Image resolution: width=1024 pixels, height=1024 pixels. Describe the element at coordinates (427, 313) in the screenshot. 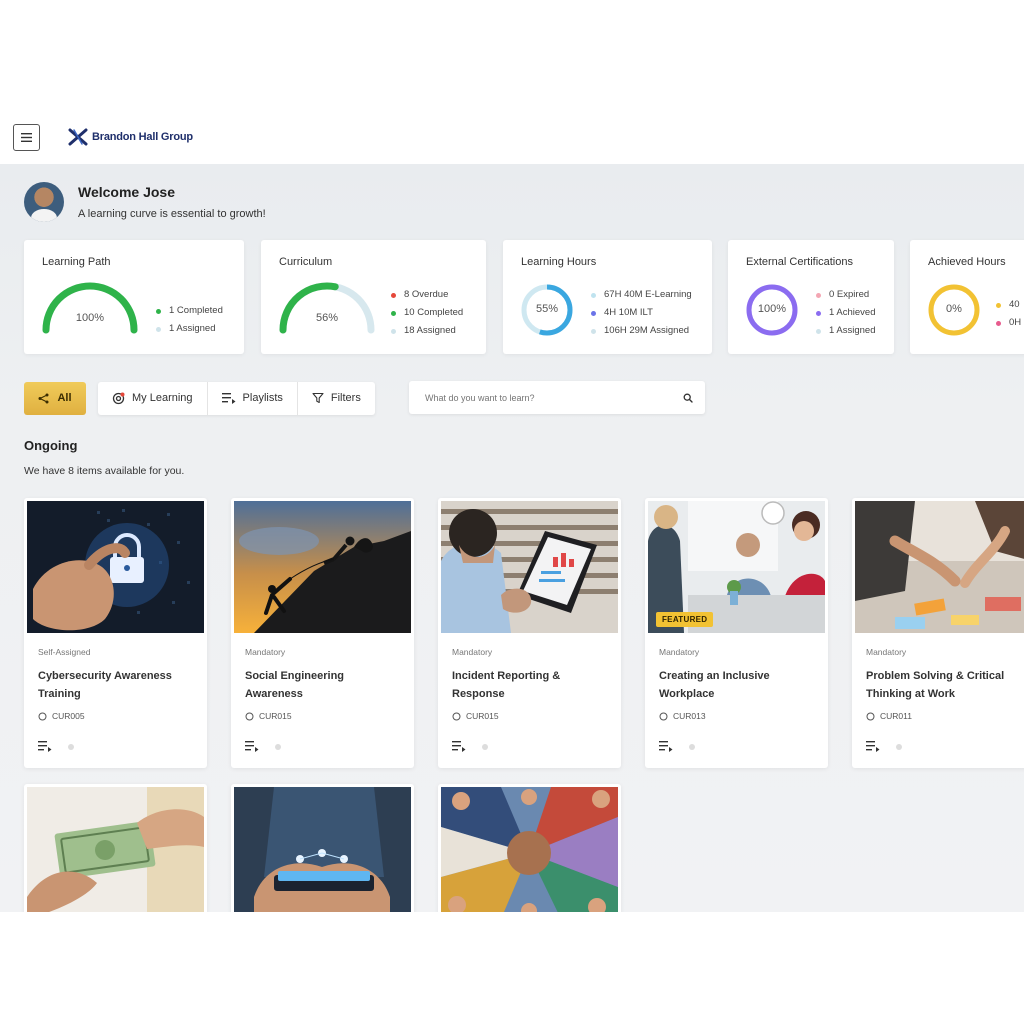

I see `legend-item: 10 Completed` at that location.